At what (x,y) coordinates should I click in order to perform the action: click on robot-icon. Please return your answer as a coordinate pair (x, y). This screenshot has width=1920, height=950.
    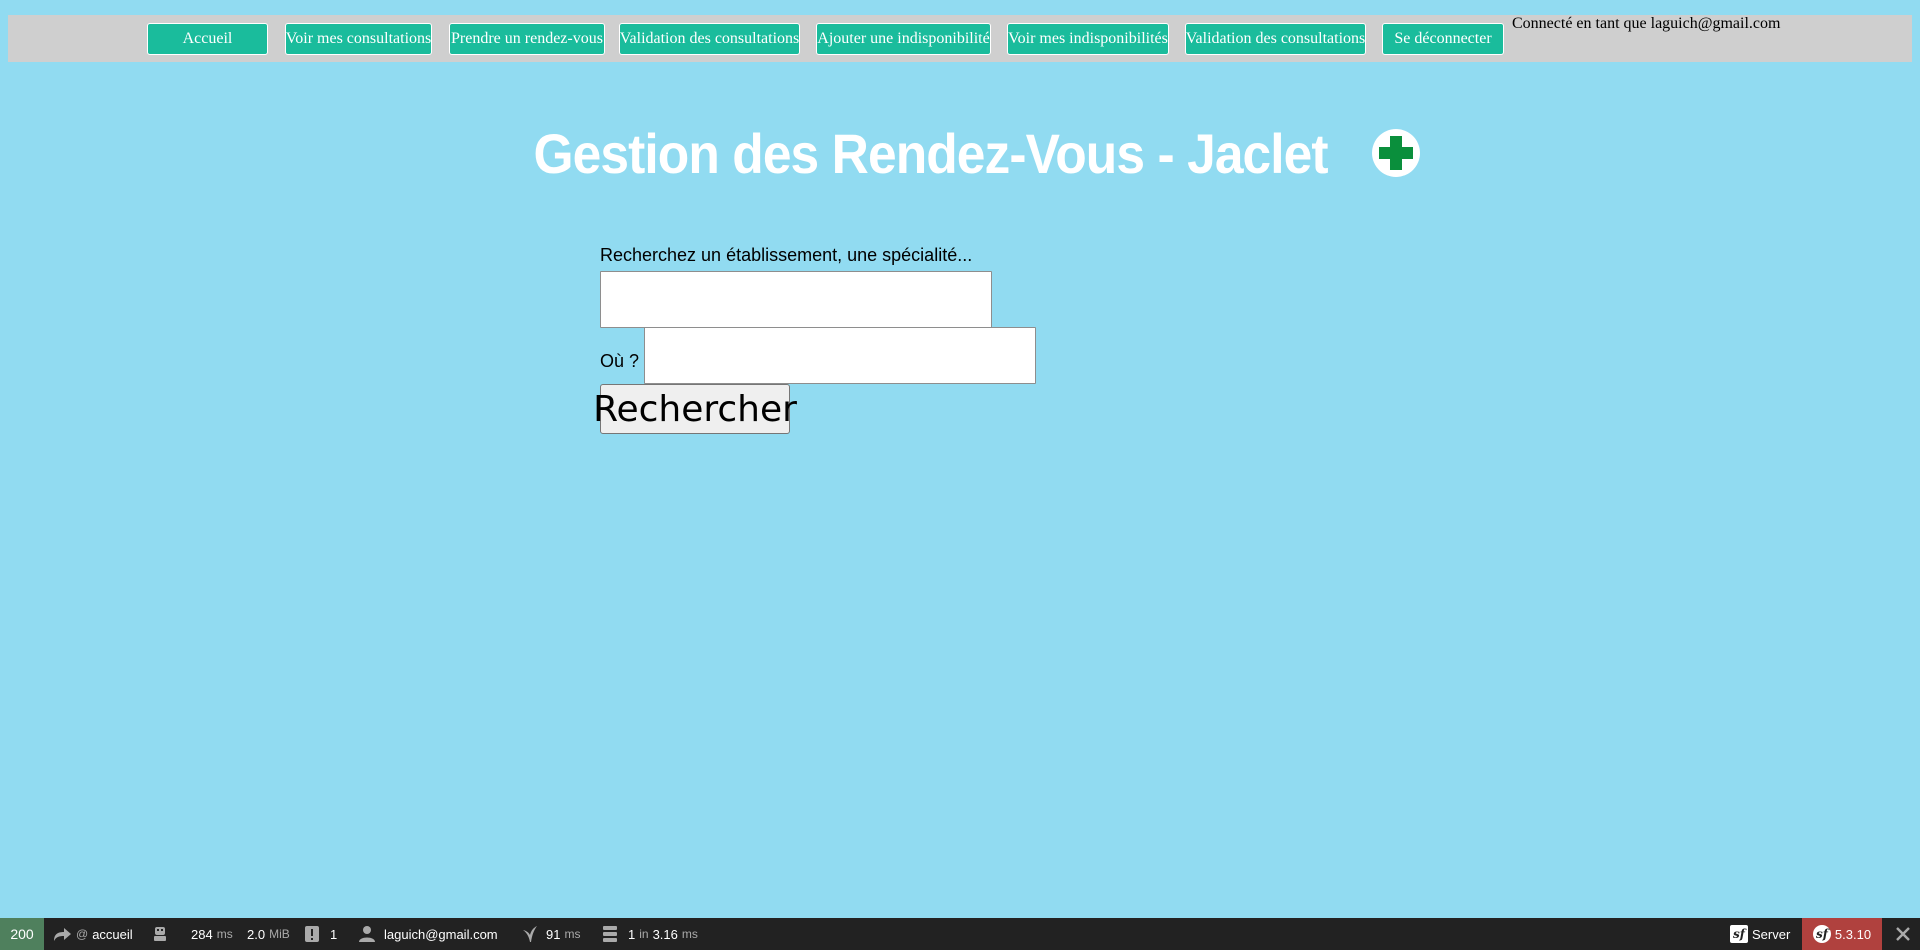
    Looking at the image, I should click on (160, 934).